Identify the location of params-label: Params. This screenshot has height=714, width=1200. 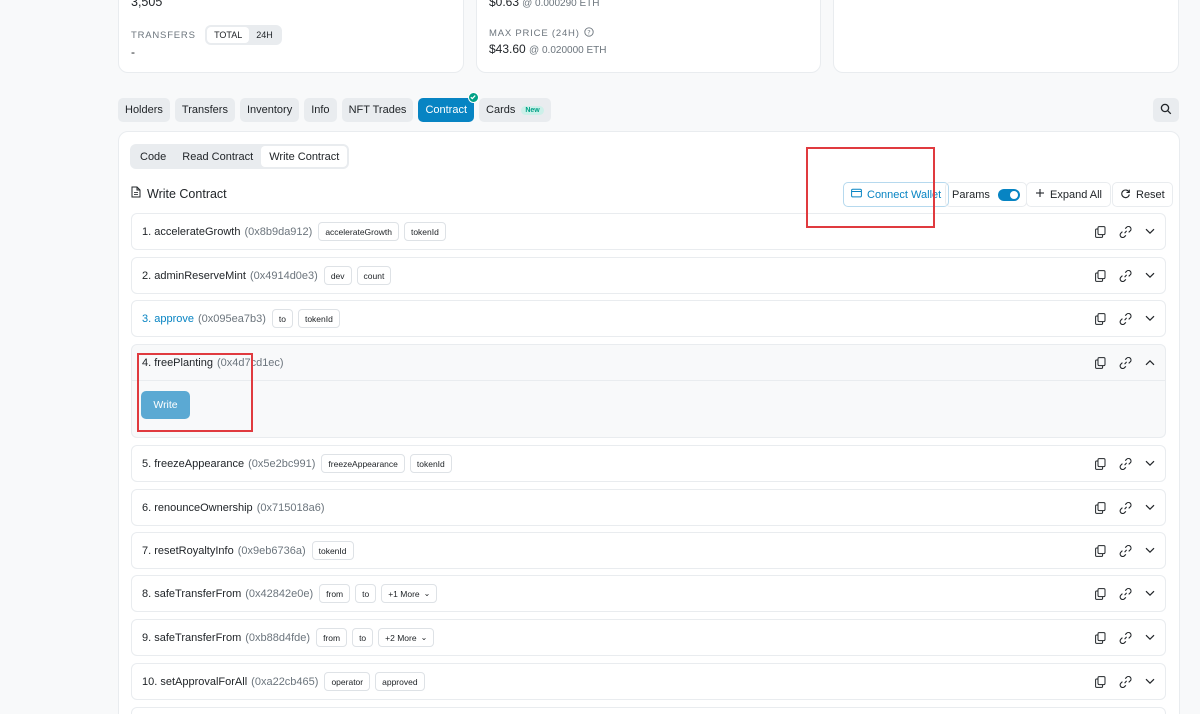
(971, 194).